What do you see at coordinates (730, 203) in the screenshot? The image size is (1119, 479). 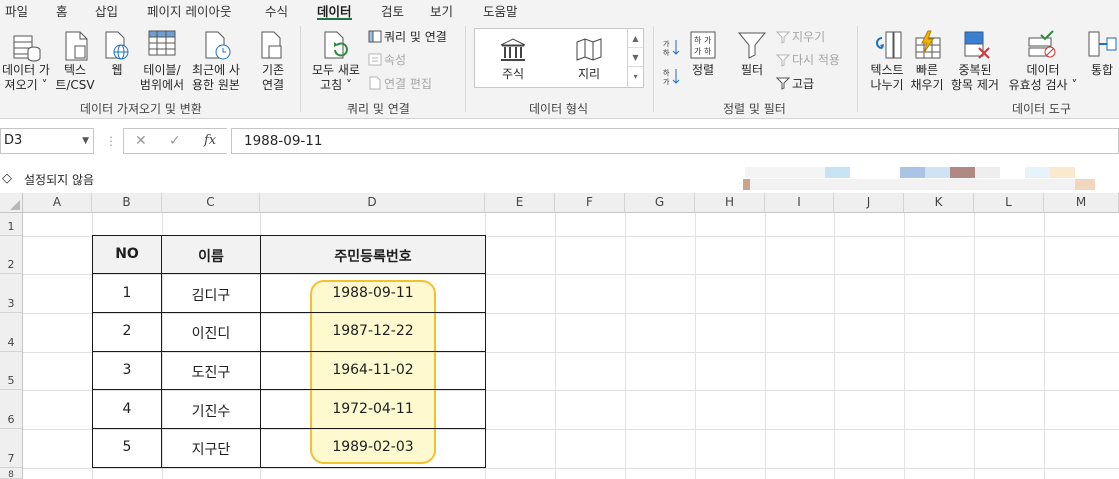 I see `column-header-h: H` at bounding box center [730, 203].